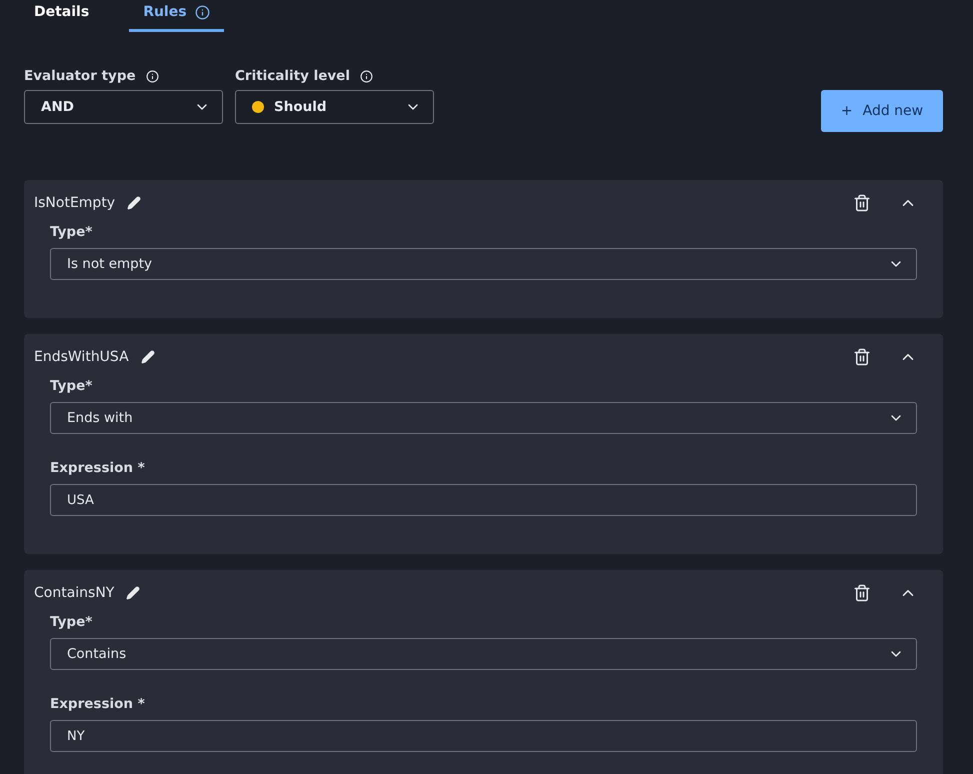 Image resolution: width=973 pixels, height=774 pixels. Describe the element at coordinates (75, 203) in the screenshot. I see `rule-name: IsNotEmpty` at that location.